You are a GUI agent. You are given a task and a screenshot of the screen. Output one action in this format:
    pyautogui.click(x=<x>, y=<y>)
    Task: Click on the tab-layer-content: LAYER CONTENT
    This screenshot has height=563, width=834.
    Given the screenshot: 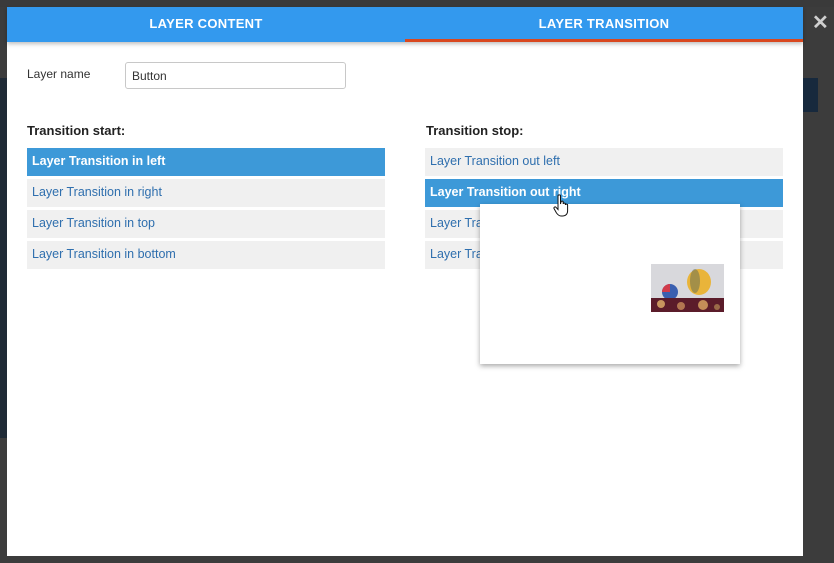 What is the action you would take?
    pyautogui.click(x=206, y=24)
    